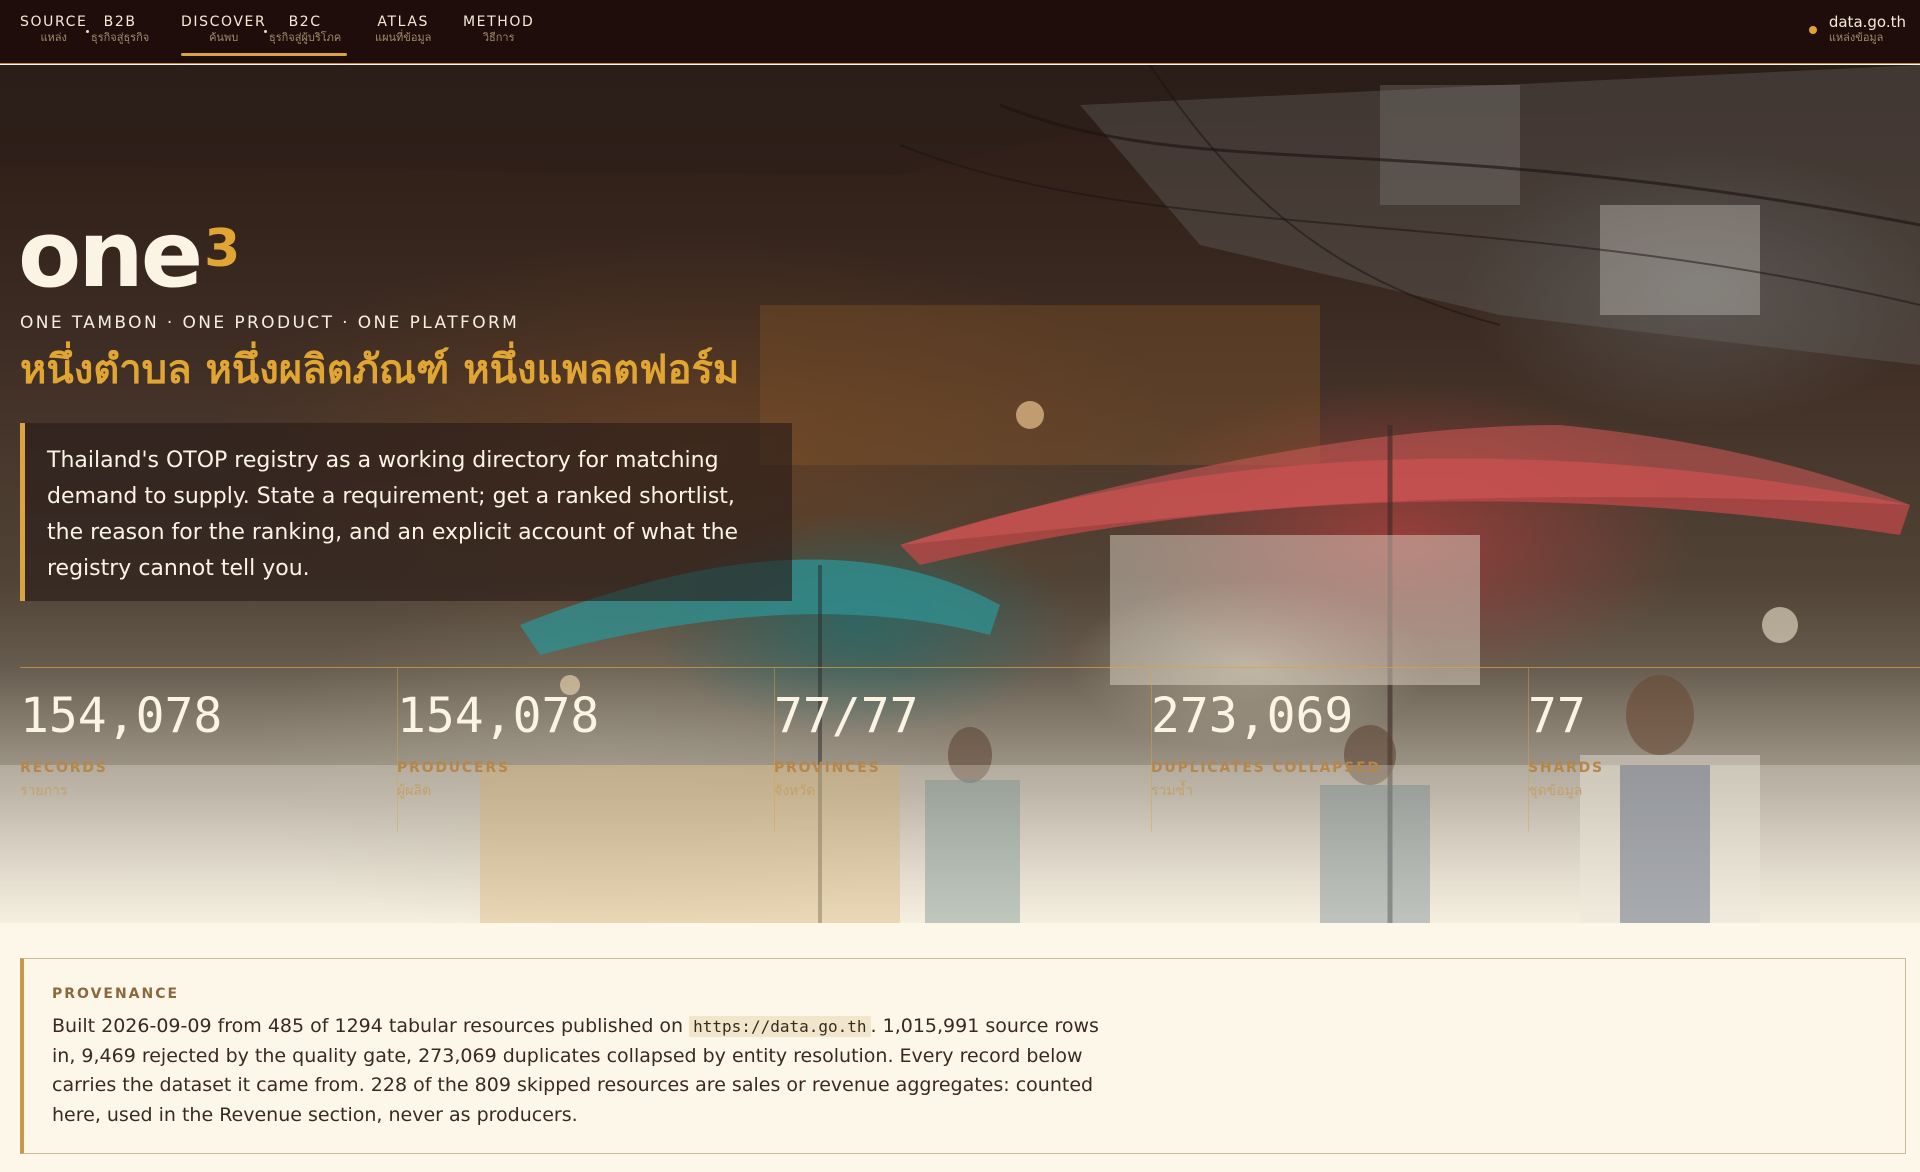 The height and width of the screenshot is (1172, 1920). What do you see at coordinates (827, 768) in the screenshot?
I see `stat-label: PROVINCES` at bounding box center [827, 768].